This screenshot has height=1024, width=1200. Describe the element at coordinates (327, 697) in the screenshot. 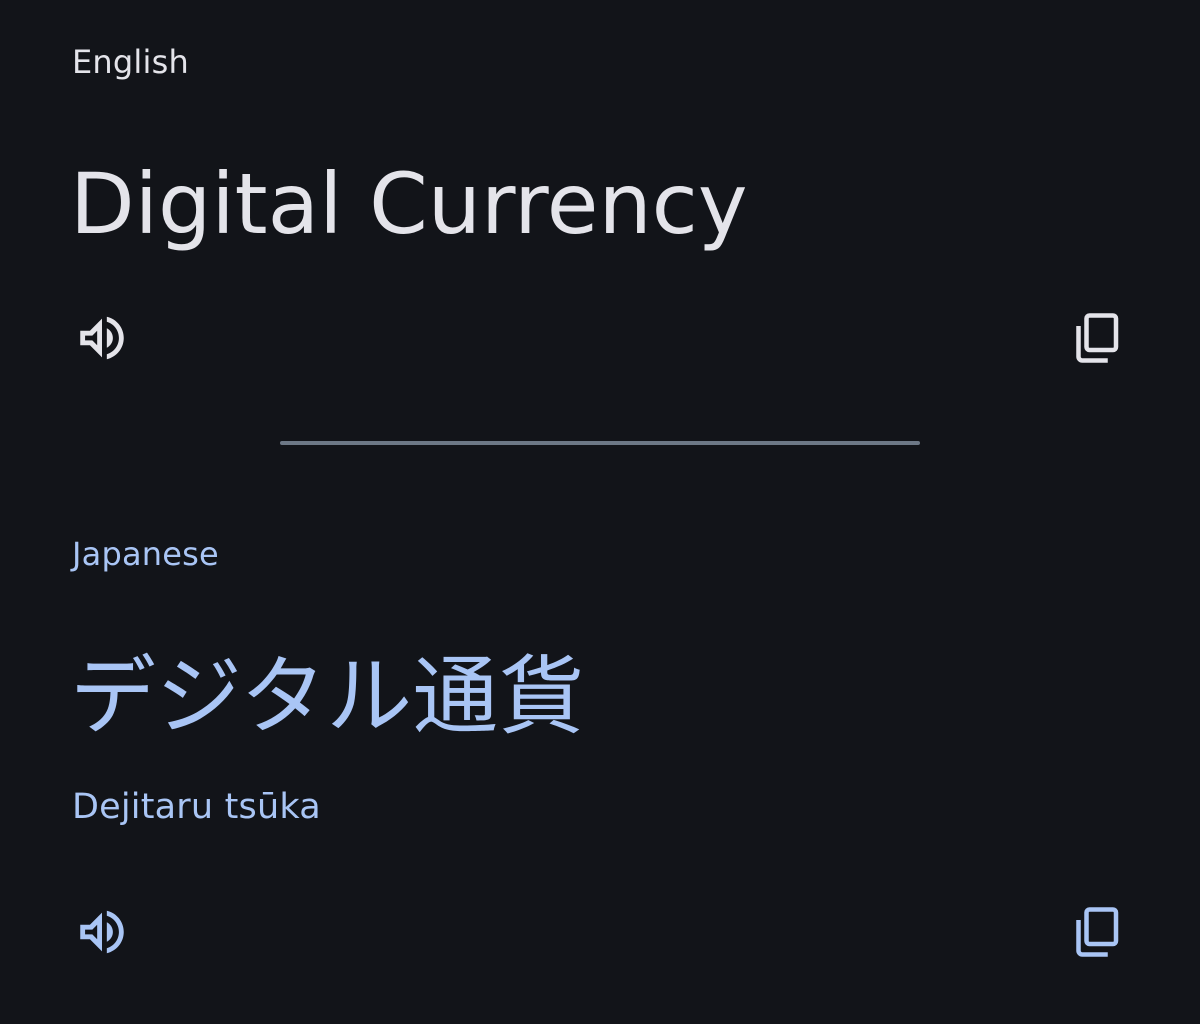

I see `target-text: デジタル通貨` at that location.